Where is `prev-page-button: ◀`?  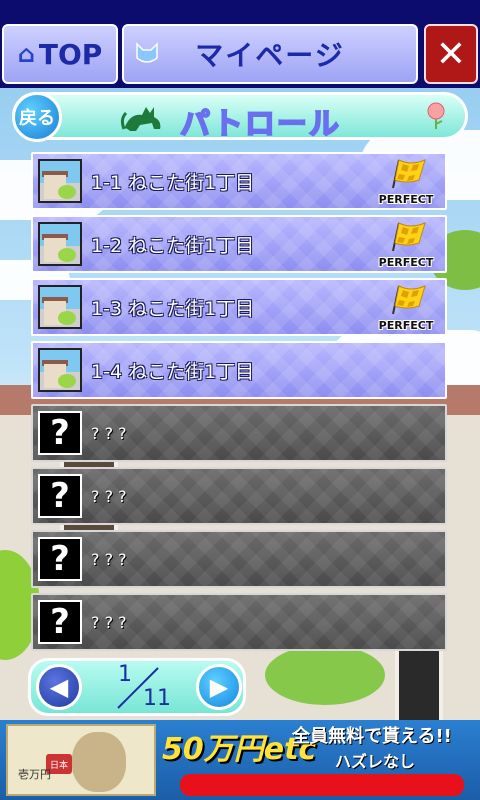 prev-page-button: ◀ is located at coordinates (59, 687).